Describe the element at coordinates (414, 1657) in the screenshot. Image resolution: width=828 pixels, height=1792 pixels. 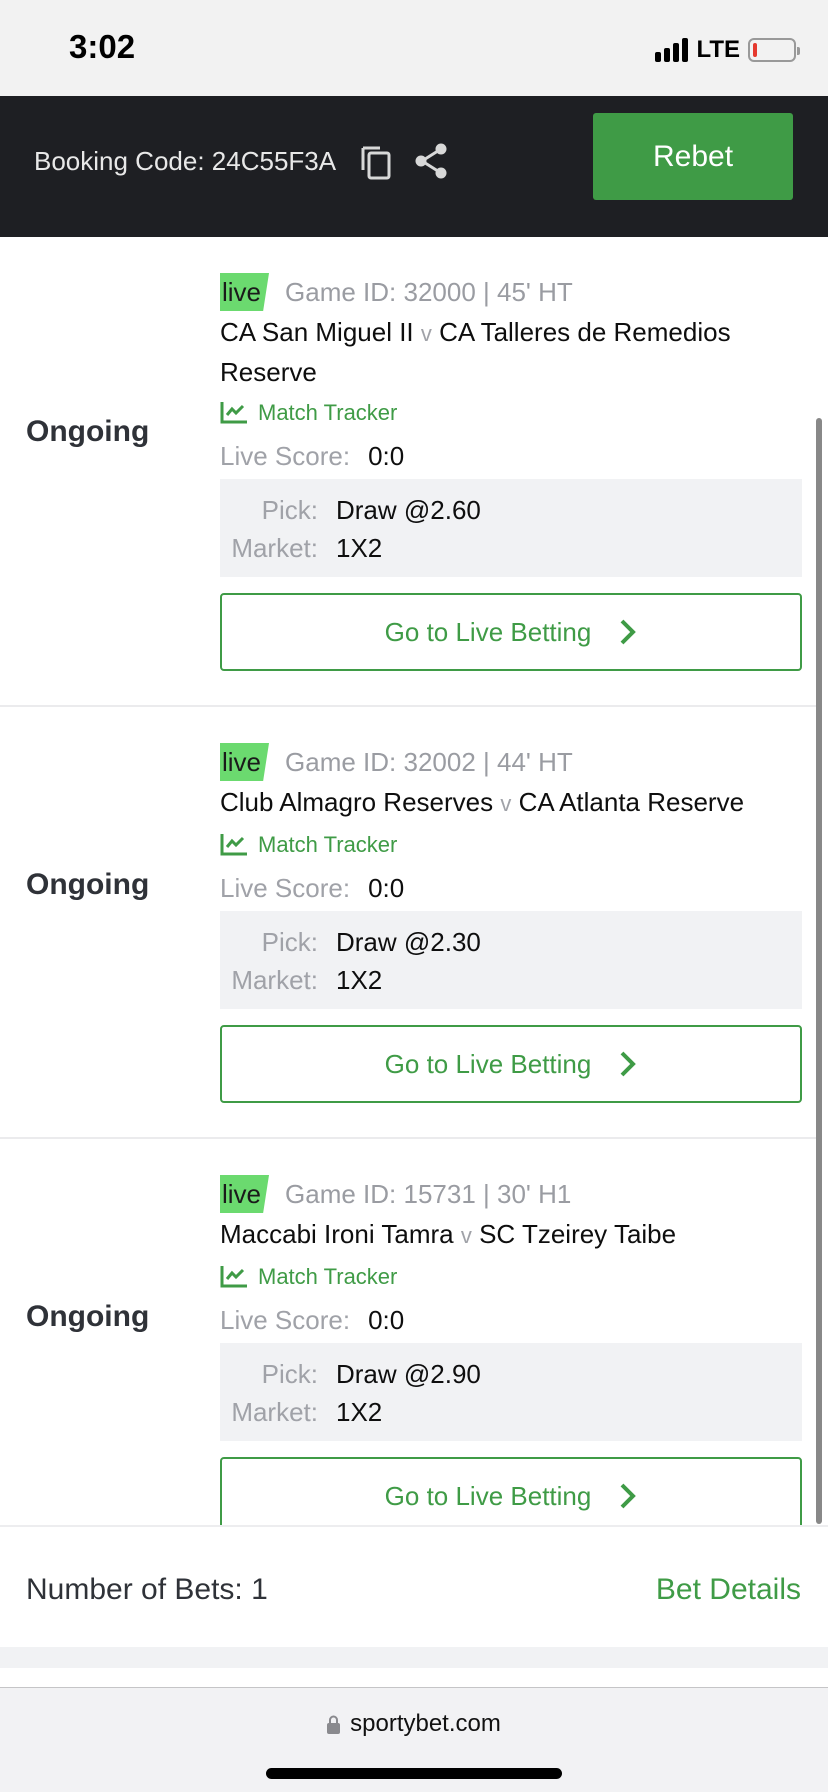
I see `section-divider` at that location.